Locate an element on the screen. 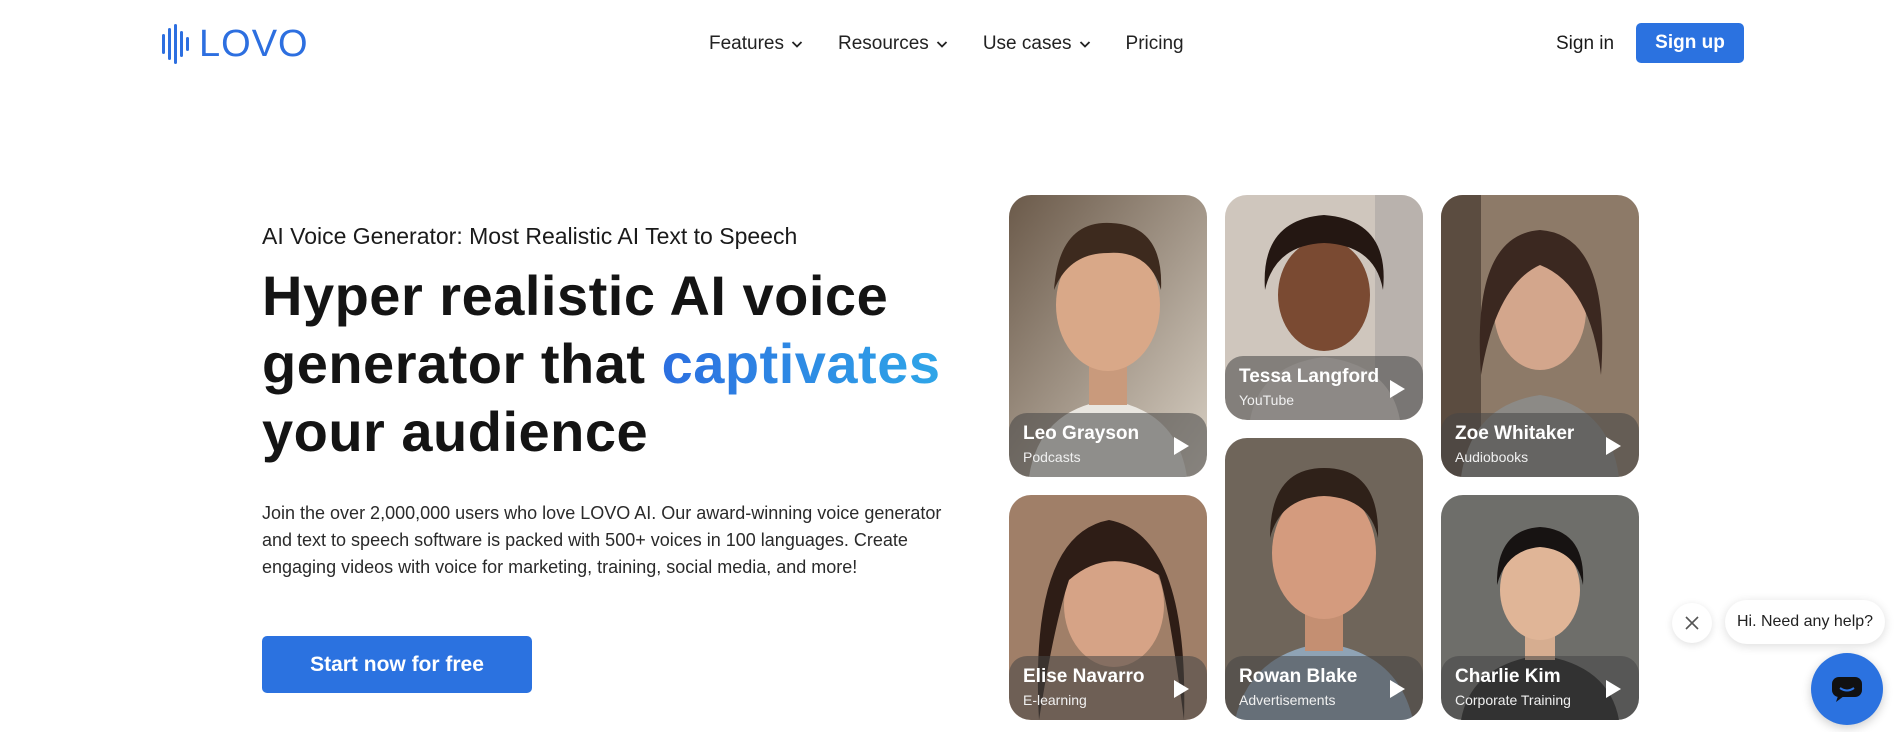  voice-name: Tessa Langford is located at coordinates (1309, 376).